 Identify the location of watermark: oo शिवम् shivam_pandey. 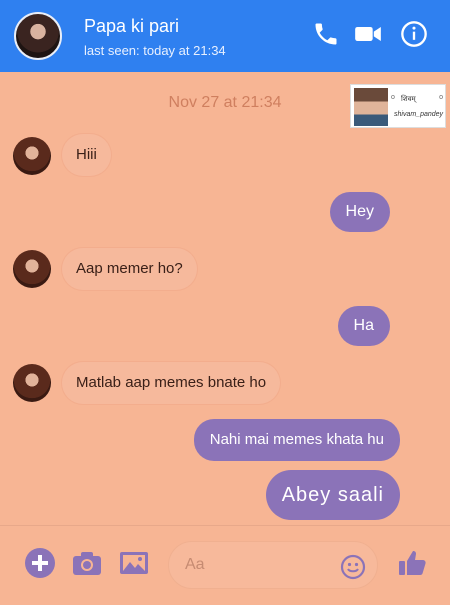
(398, 106).